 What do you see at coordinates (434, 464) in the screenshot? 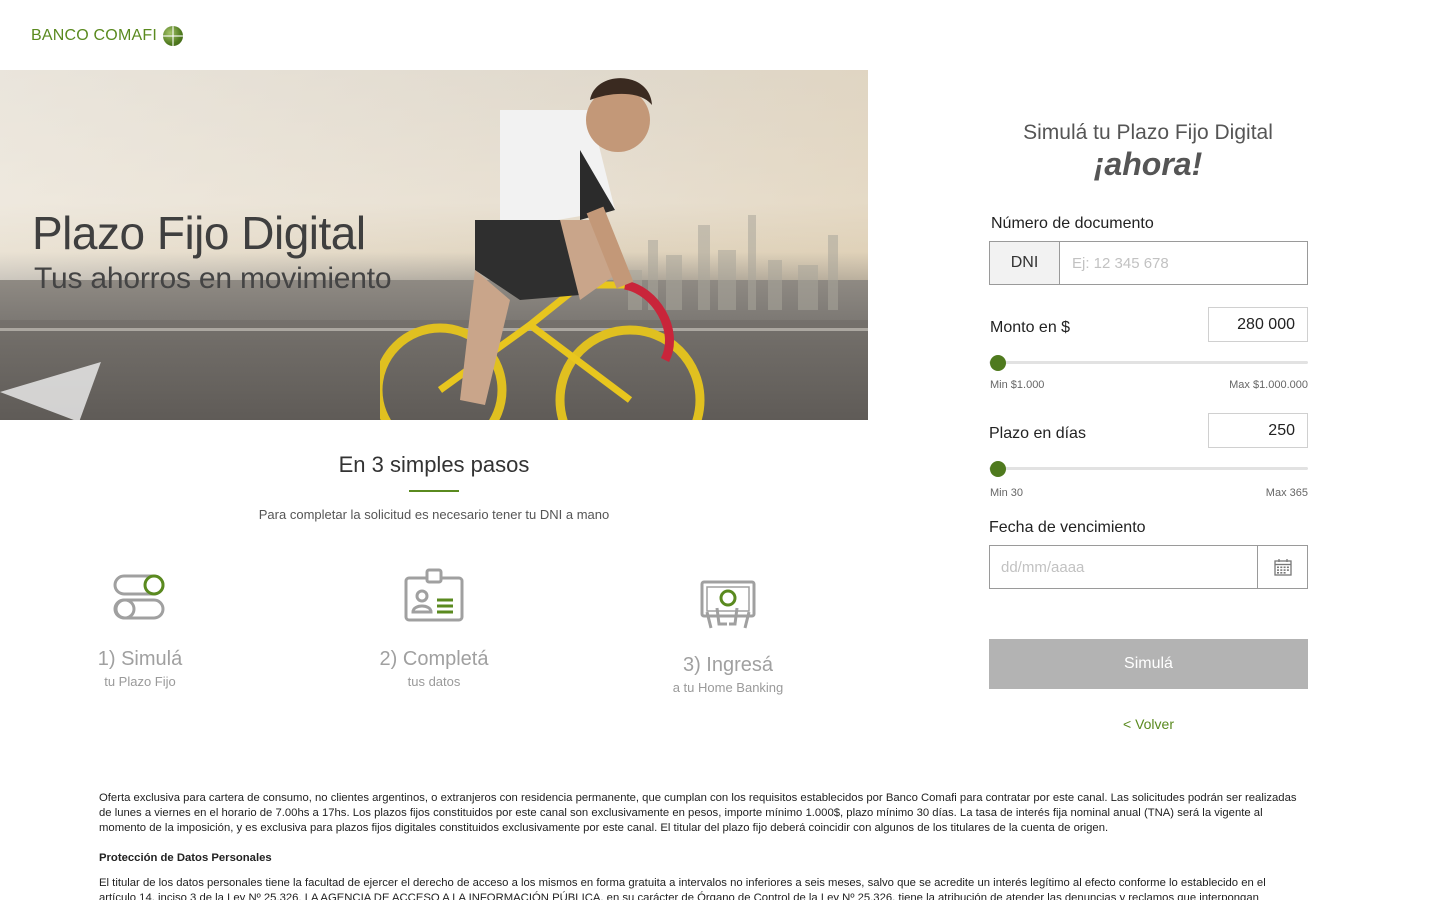
I see `steps-heading: En 3 simples pasos` at bounding box center [434, 464].